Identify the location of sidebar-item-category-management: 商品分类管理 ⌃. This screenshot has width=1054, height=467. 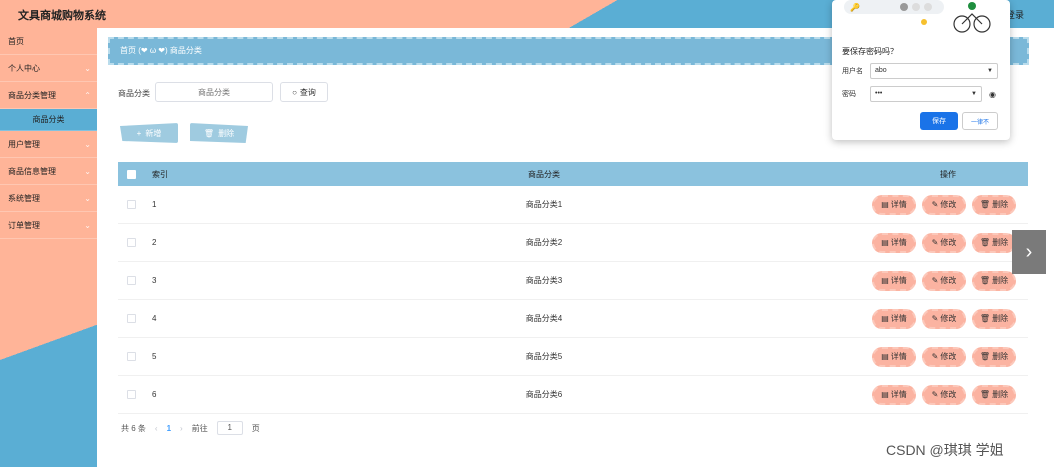
(48, 95).